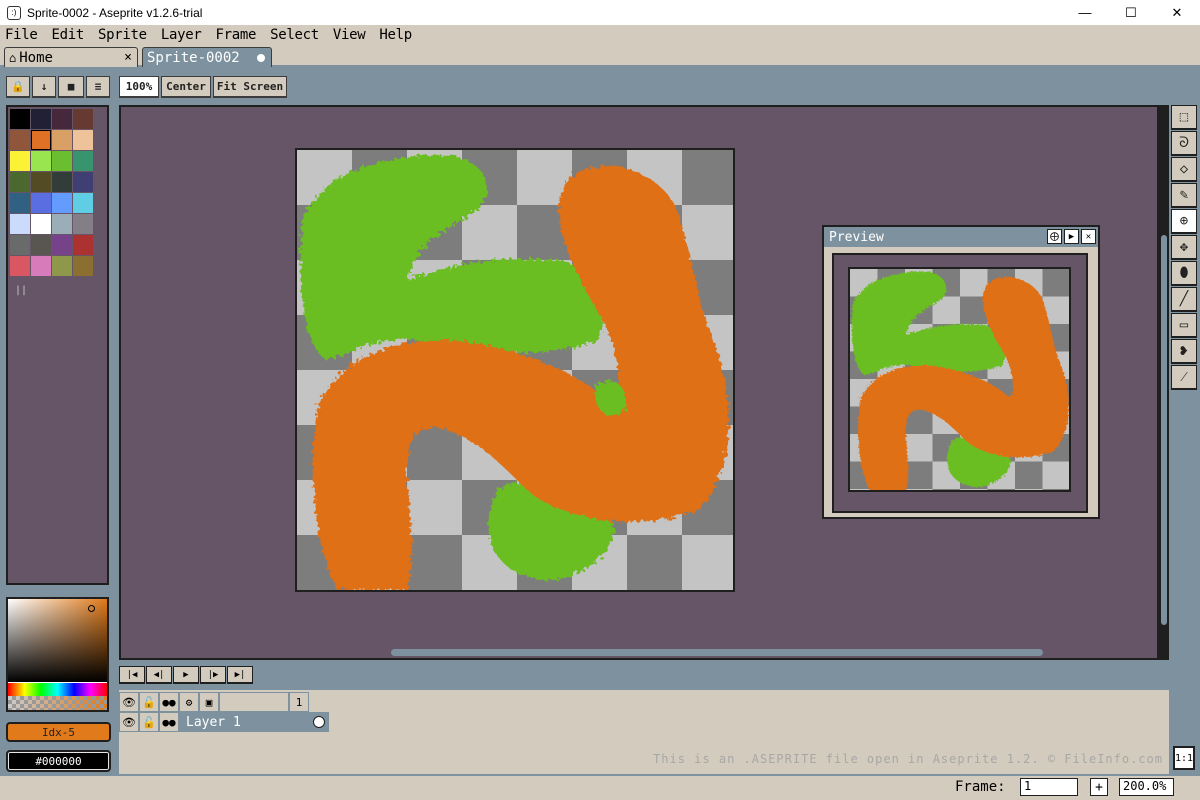  Describe the element at coordinates (68, 35) in the screenshot. I see `menu-edit: Edit` at that location.